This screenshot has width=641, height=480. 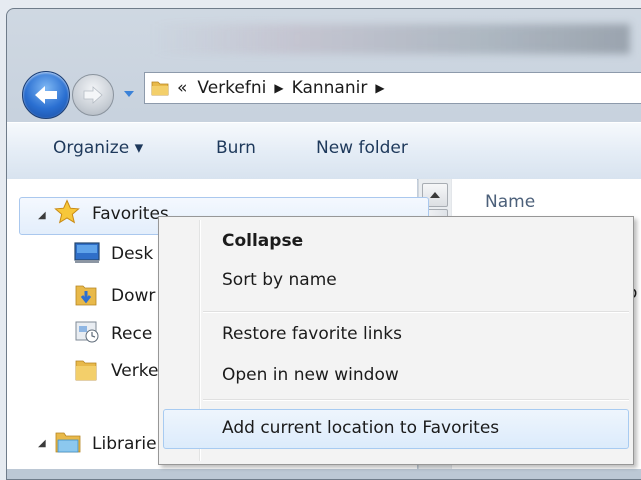 I want to click on libraries-icon, so click(x=68, y=442).